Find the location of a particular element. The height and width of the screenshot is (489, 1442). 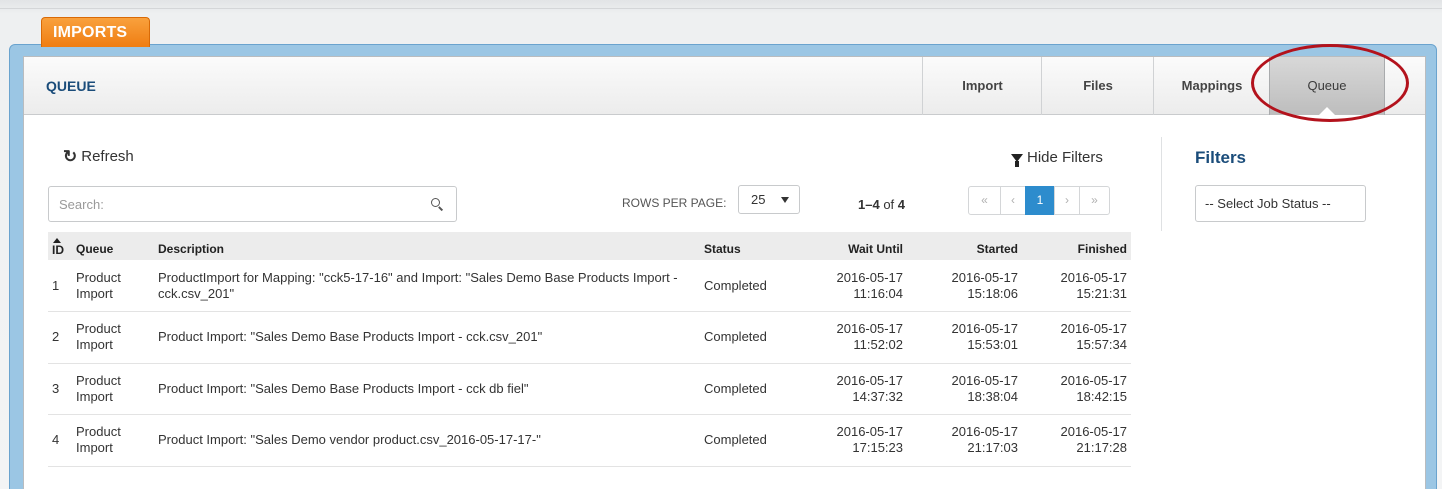

tab-queue: Queue is located at coordinates (1327, 86).